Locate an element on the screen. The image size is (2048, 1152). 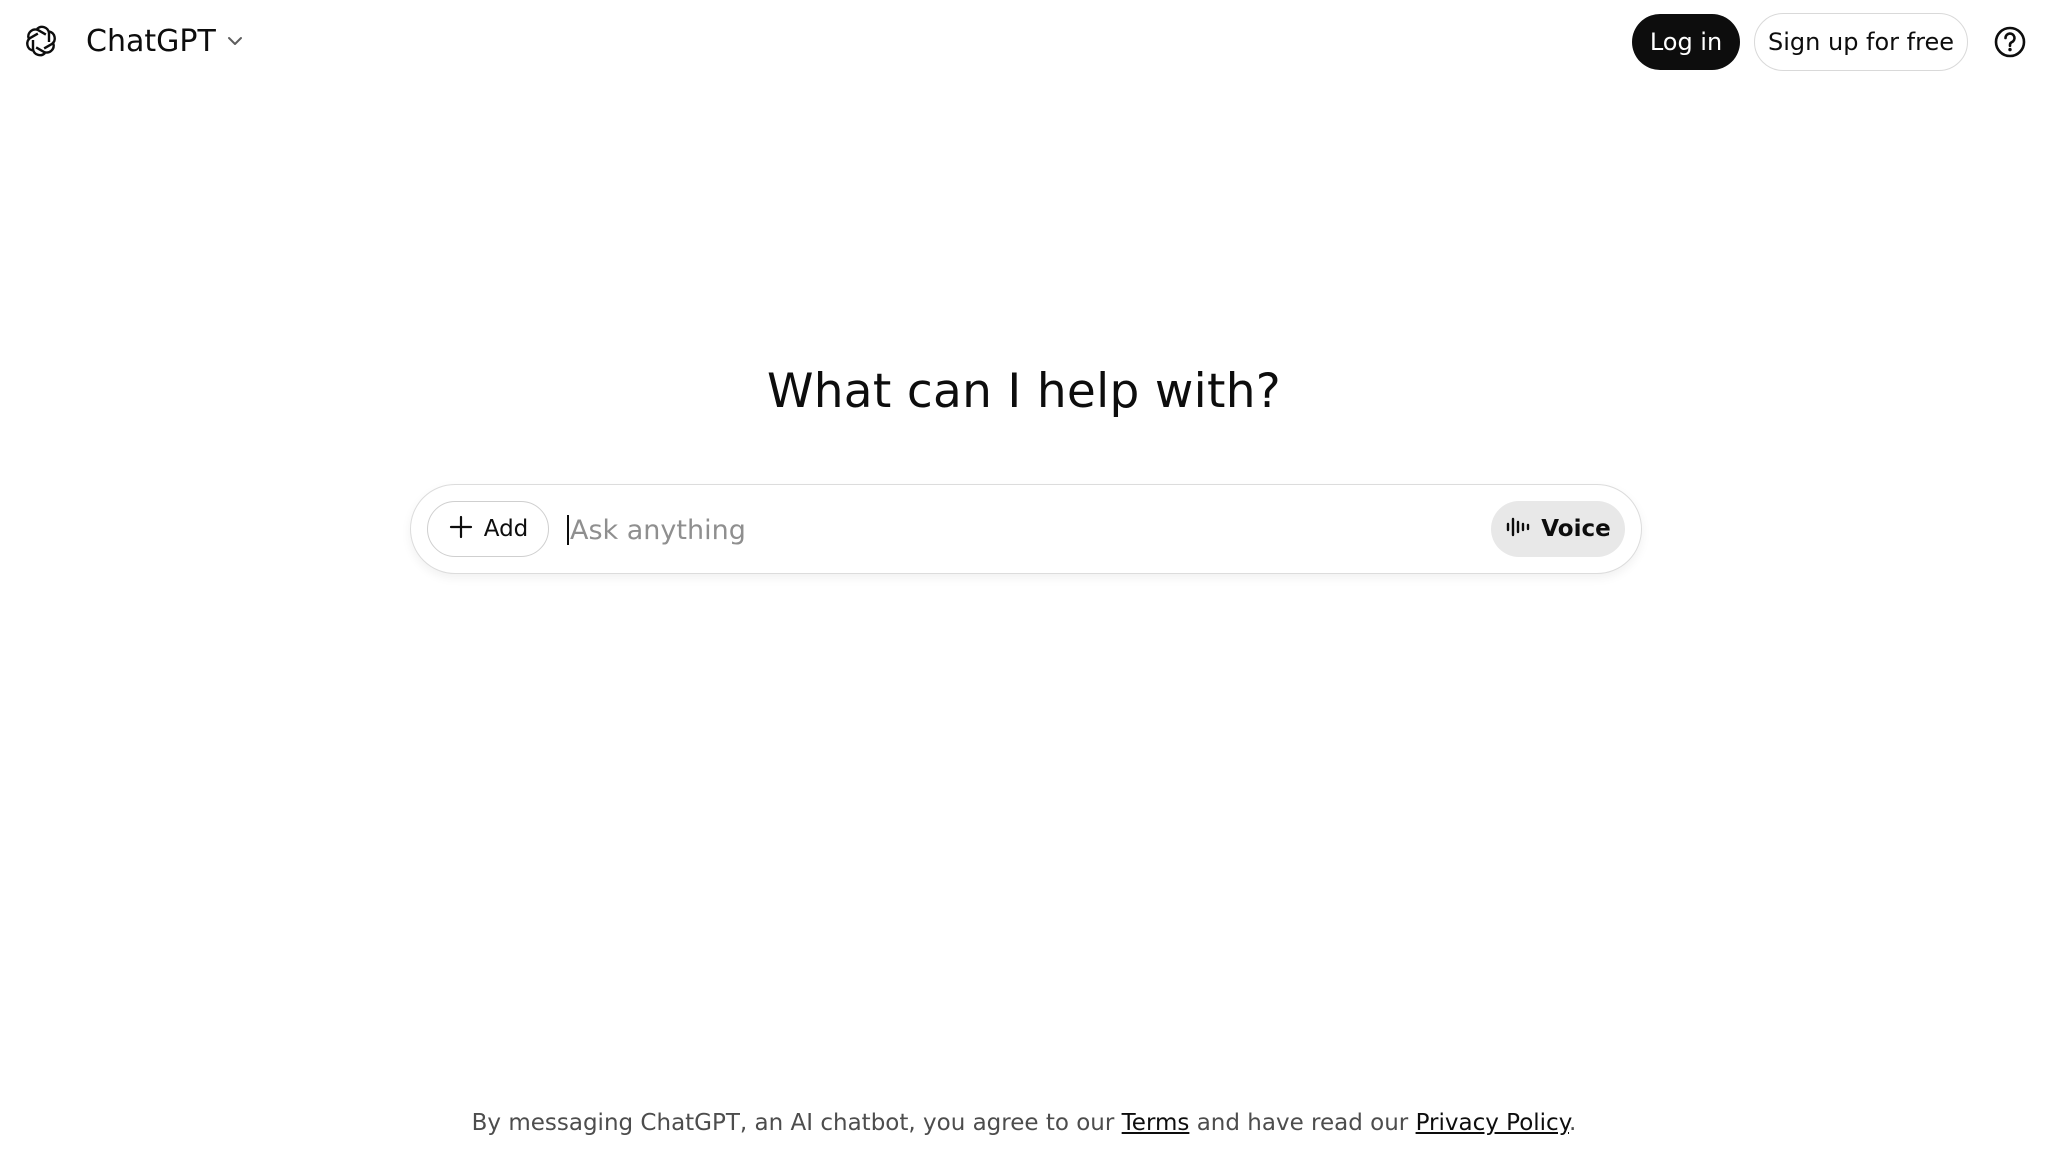
composer: Add Voice is located at coordinates (1026, 529).